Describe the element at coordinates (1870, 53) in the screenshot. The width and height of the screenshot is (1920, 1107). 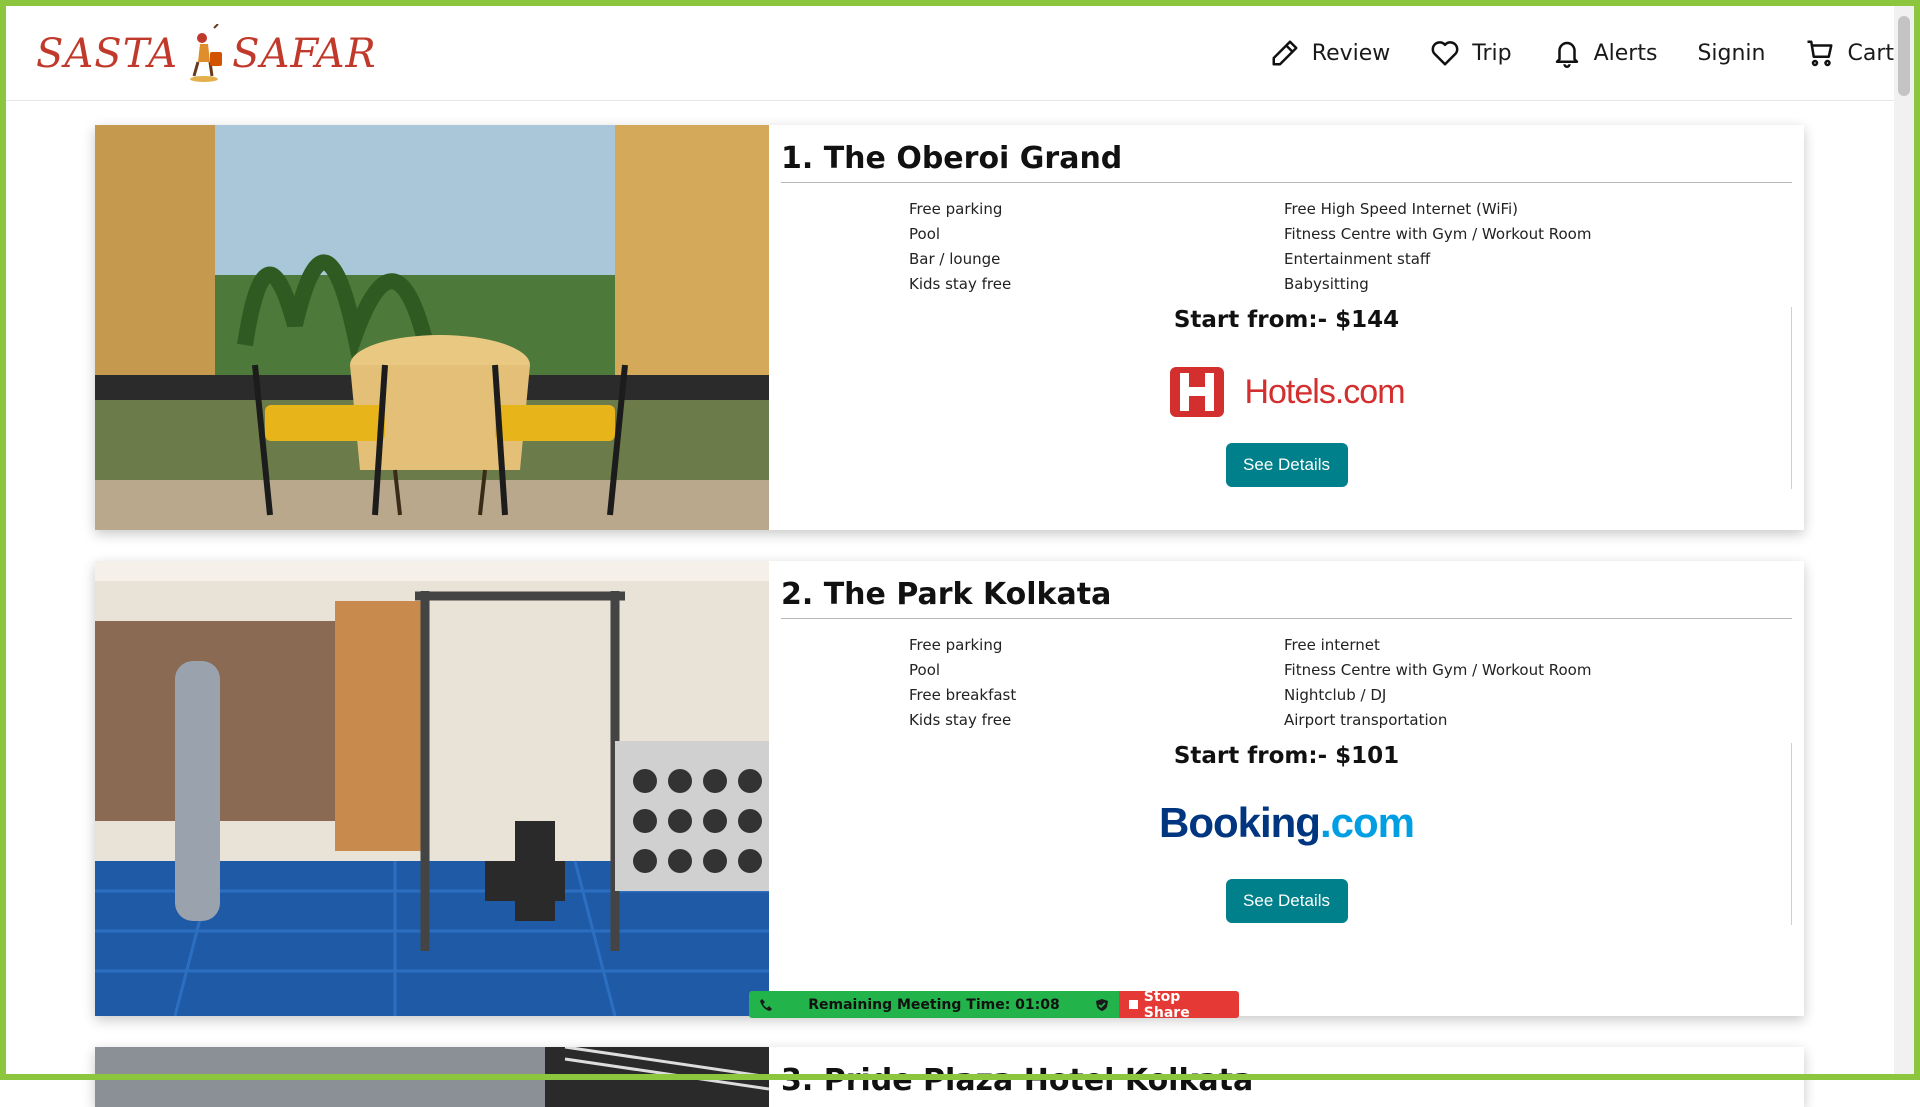
I see `nav-cart-label: Cart` at that location.